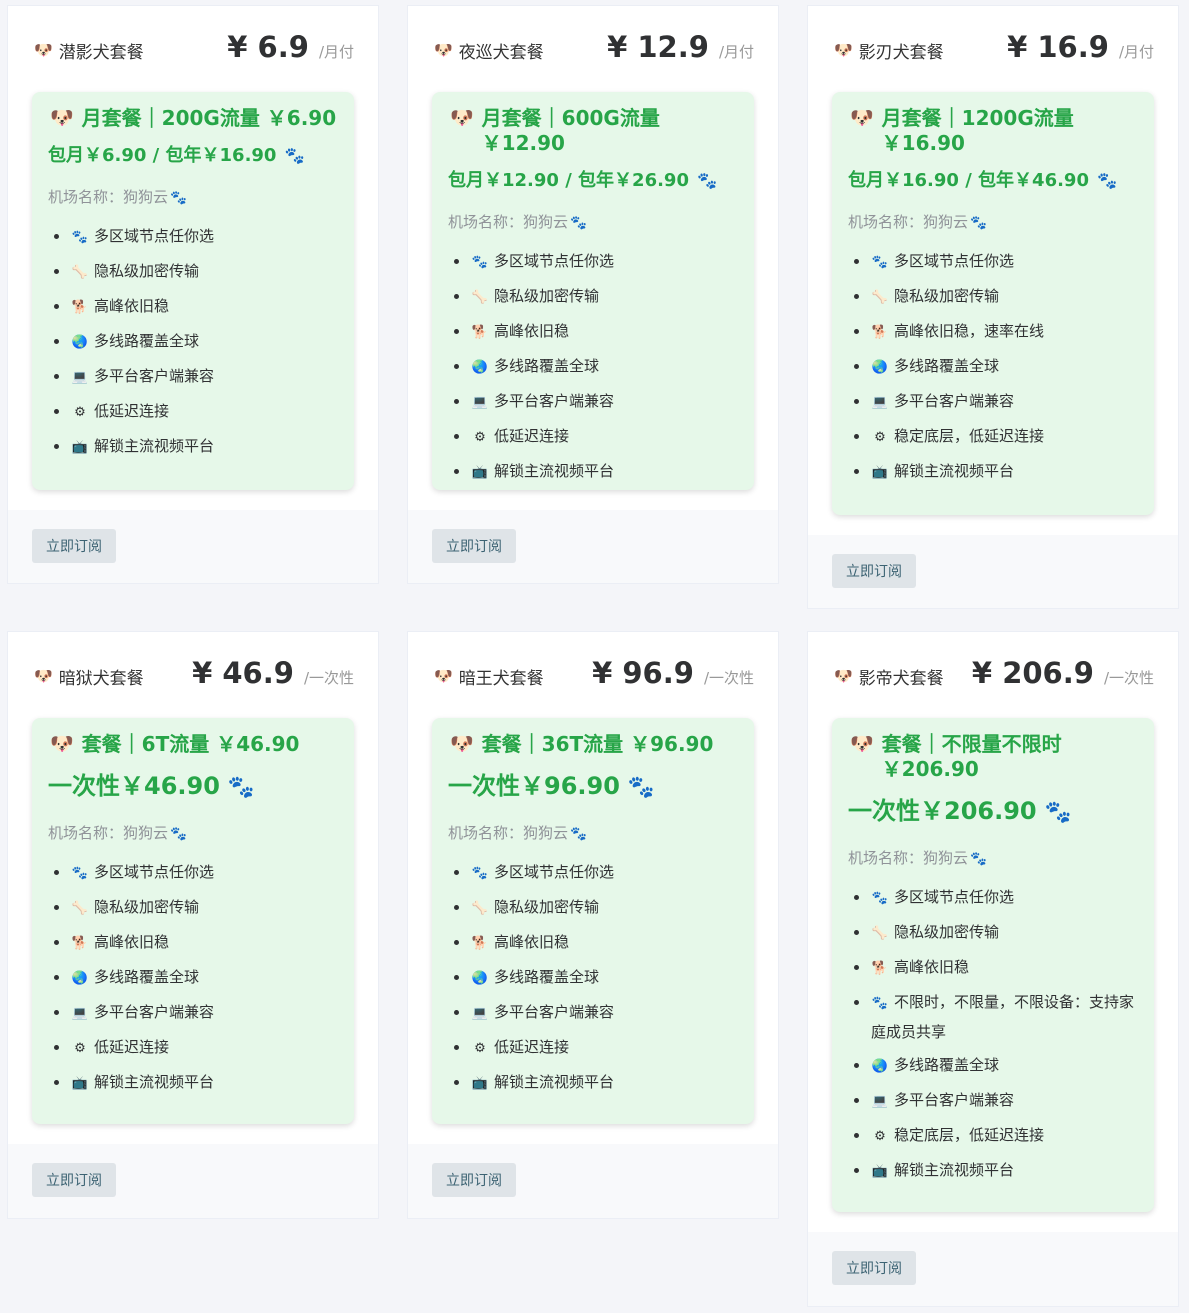  What do you see at coordinates (175, 744) in the screenshot?
I see `plan-detail-title: 🐶 套餐｜6T流量 ￥46.90` at bounding box center [175, 744].